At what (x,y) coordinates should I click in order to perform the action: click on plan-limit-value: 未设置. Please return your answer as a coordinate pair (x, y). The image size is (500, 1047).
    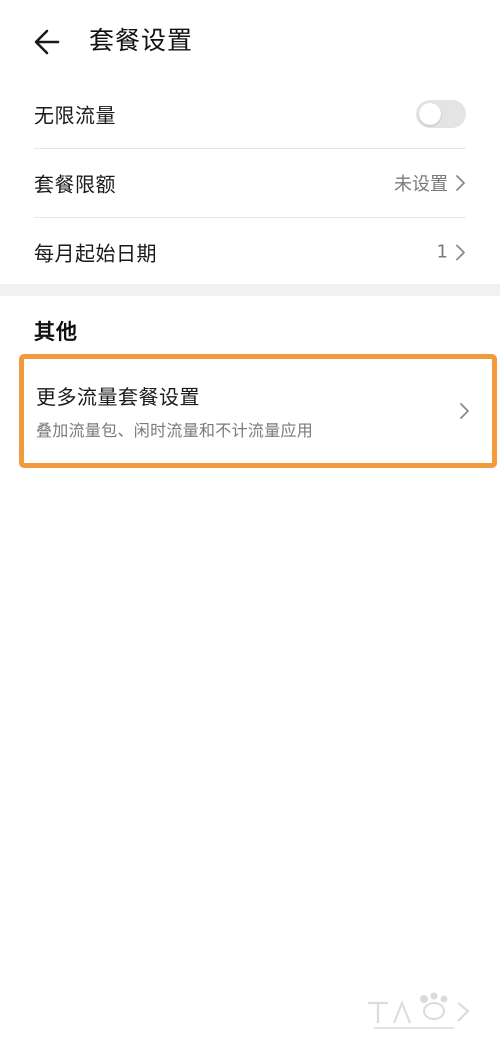
    Looking at the image, I should click on (421, 184).